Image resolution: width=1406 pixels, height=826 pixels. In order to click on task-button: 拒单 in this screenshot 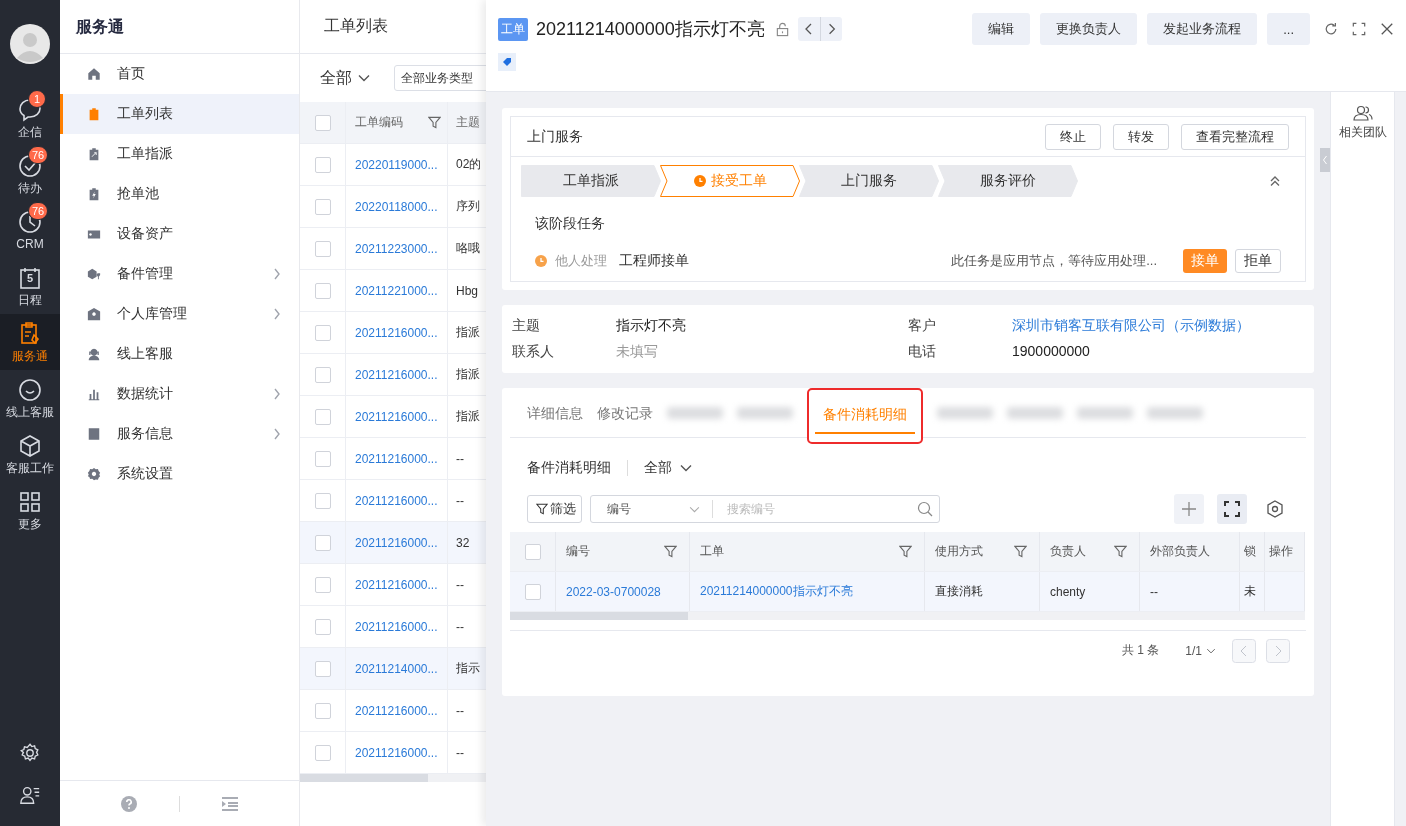, I will do `click(1258, 261)`.